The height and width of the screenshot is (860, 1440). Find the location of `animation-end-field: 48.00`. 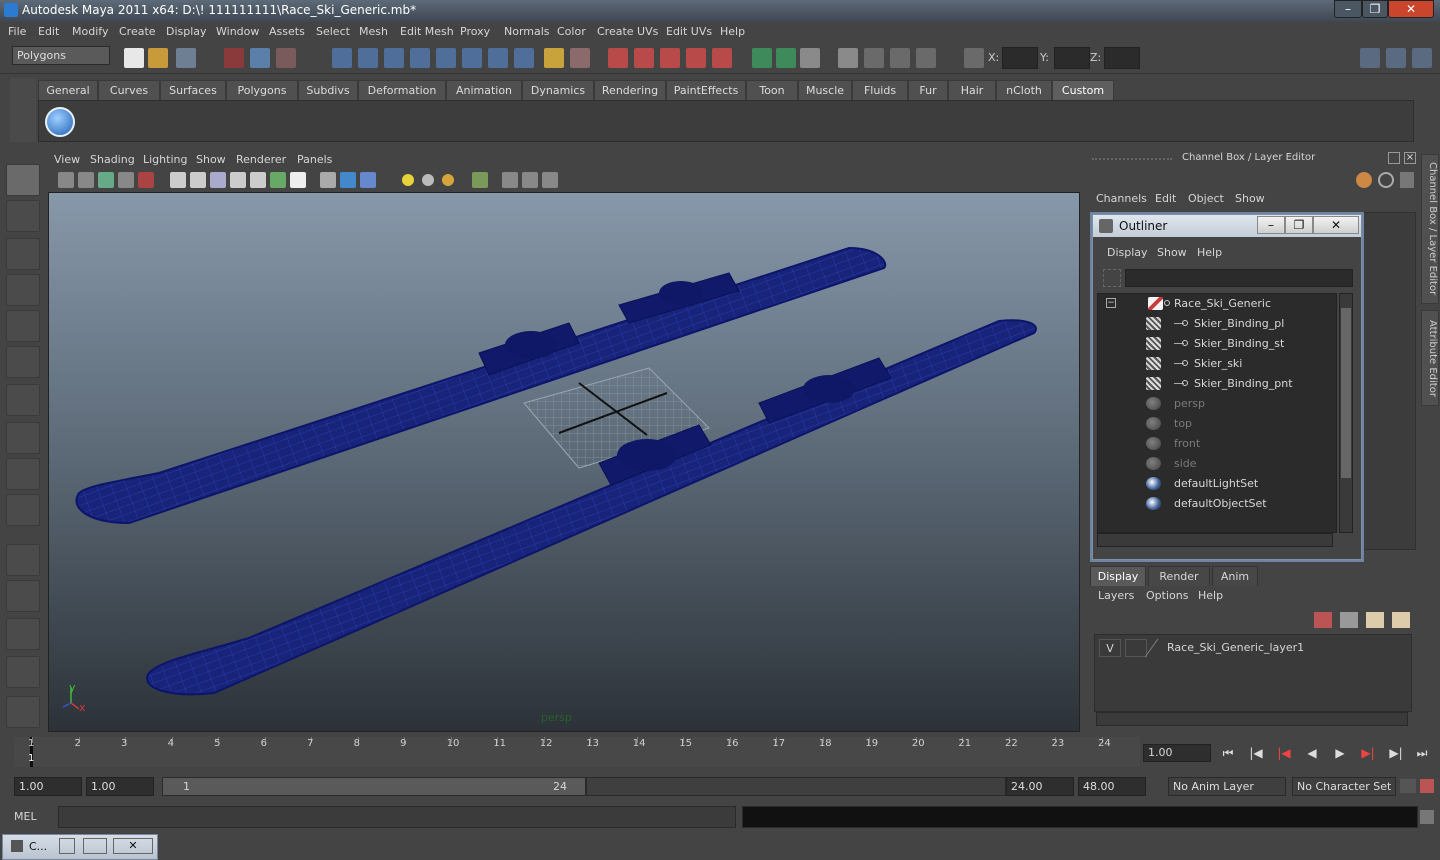

animation-end-field: 48.00 is located at coordinates (1112, 786).